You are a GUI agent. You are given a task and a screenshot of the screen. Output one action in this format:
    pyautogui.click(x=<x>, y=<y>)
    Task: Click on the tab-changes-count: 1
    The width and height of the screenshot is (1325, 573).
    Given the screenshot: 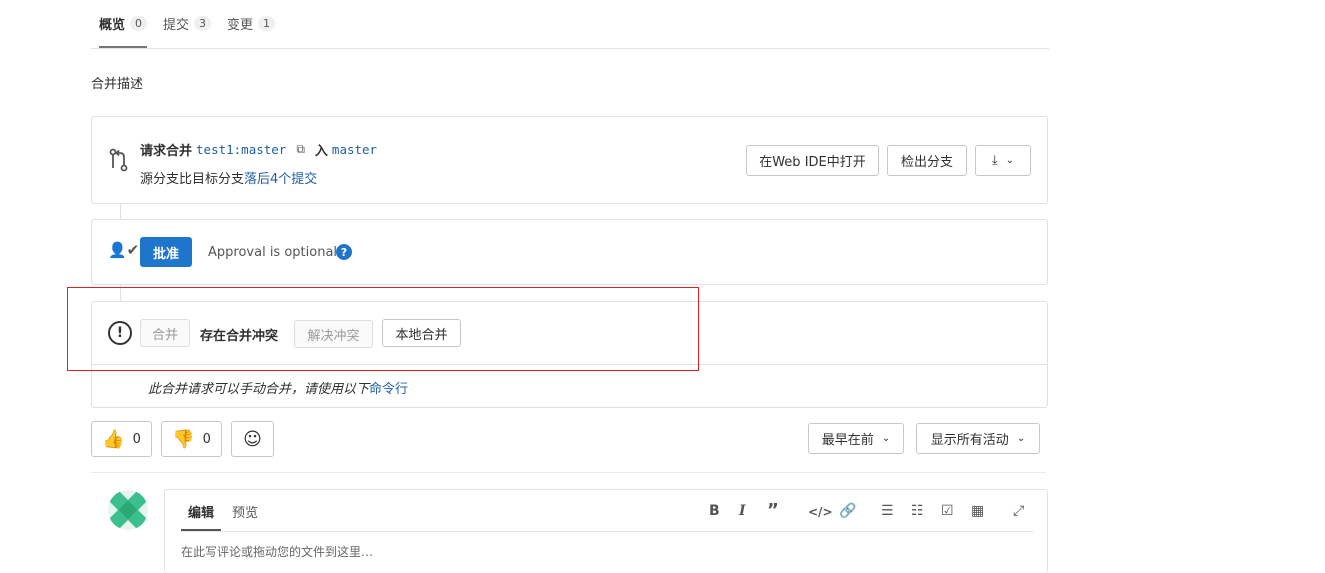 What is the action you would take?
    pyautogui.click(x=267, y=23)
    